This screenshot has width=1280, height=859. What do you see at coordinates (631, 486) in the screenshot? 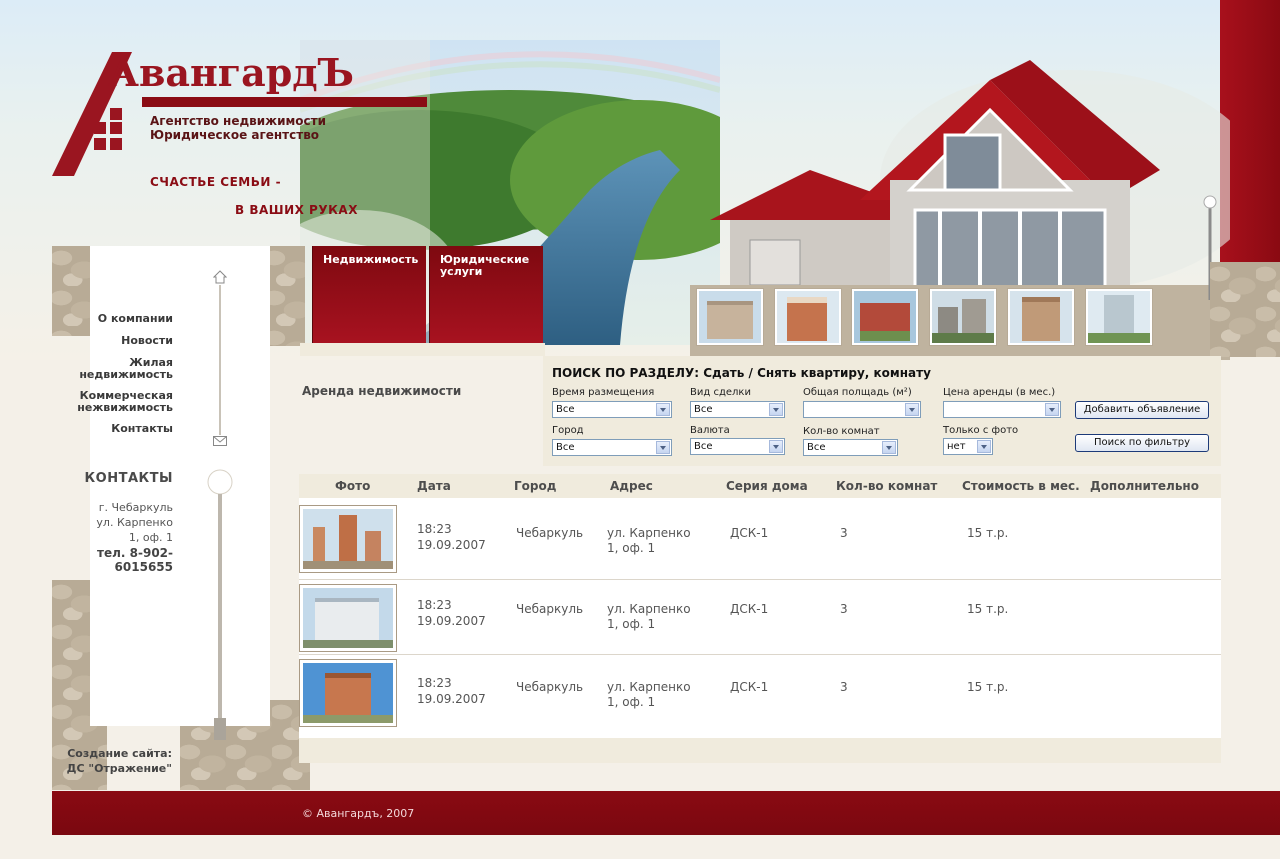
I see `column-header-address: Адрес` at bounding box center [631, 486].